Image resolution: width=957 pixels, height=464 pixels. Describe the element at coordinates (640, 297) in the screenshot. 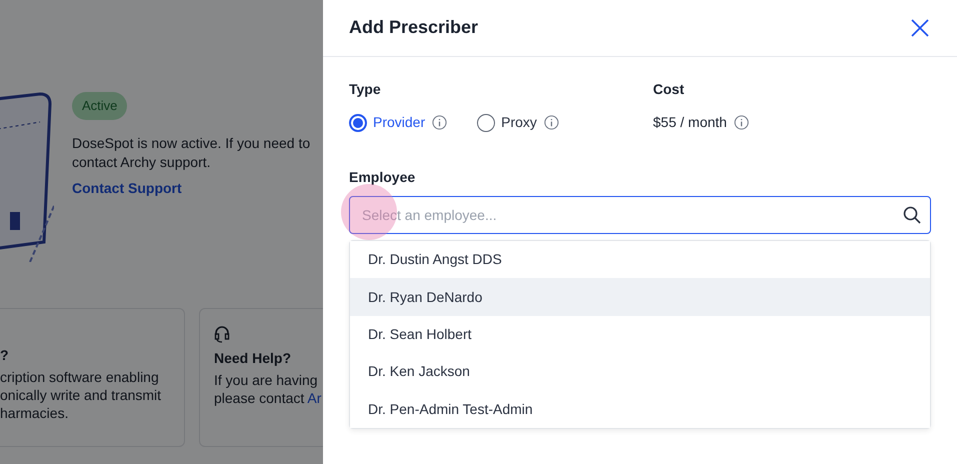

I see `dropdown-option: Dr. Ryan DeNardo` at that location.